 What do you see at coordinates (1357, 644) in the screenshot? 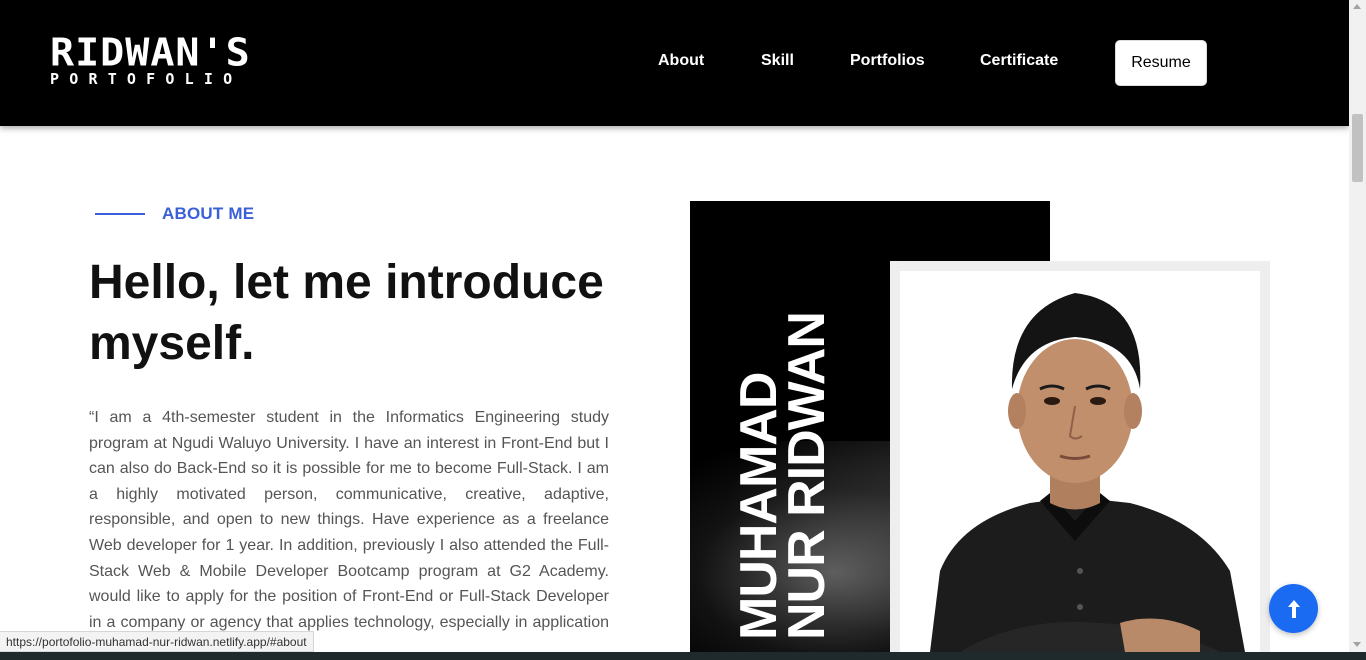
I see `scroll-down-icon` at bounding box center [1357, 644].